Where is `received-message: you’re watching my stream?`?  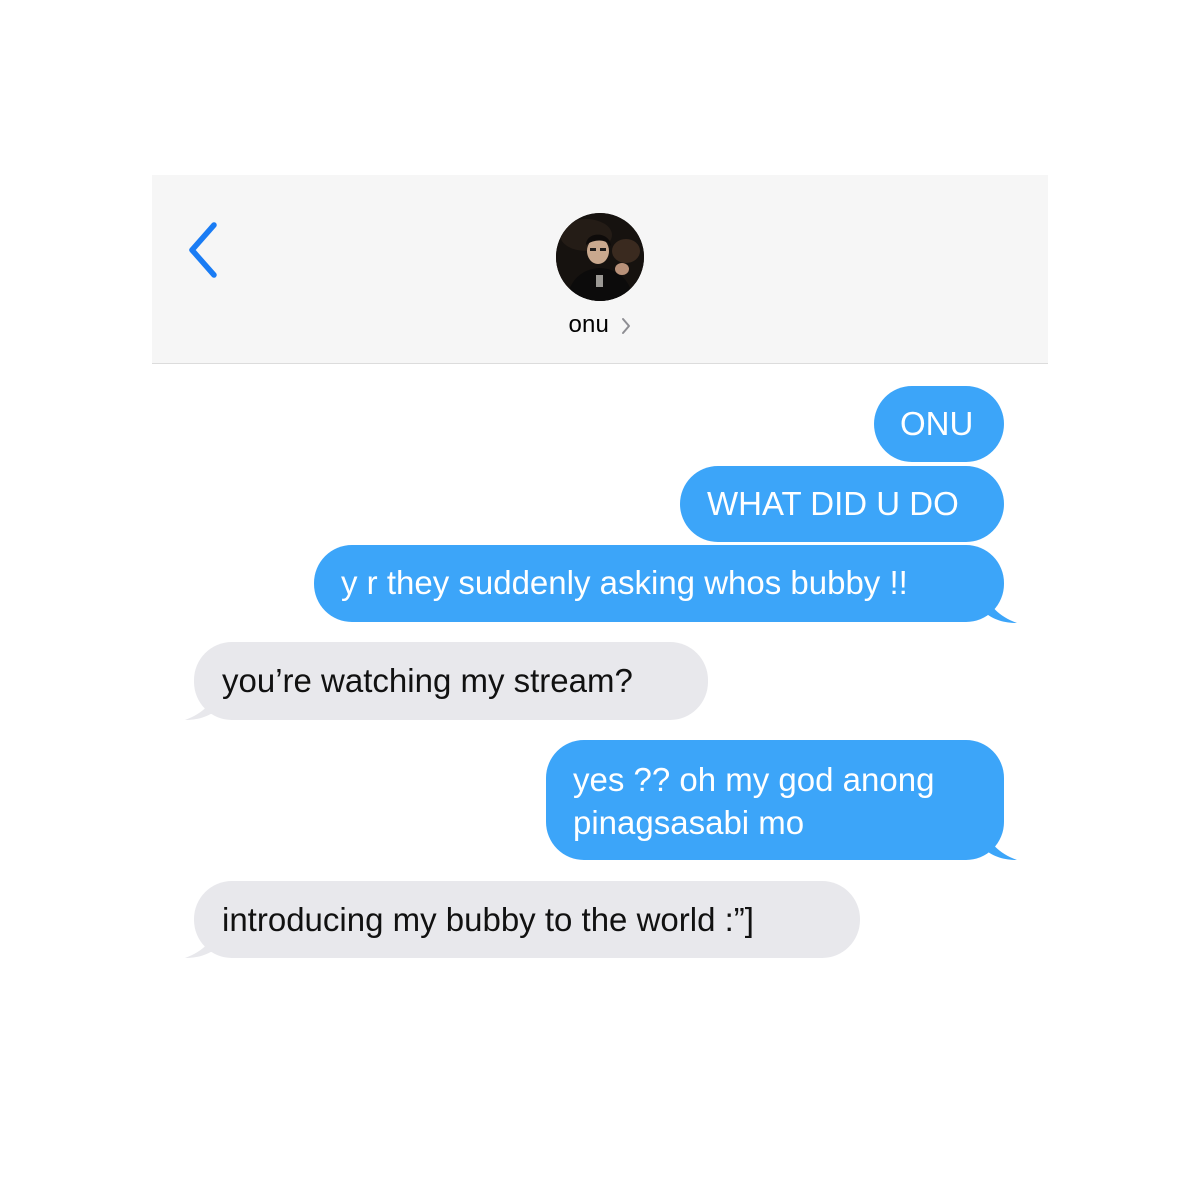
received-message: you’re watching my stream? is located at coordinates (451, 681).